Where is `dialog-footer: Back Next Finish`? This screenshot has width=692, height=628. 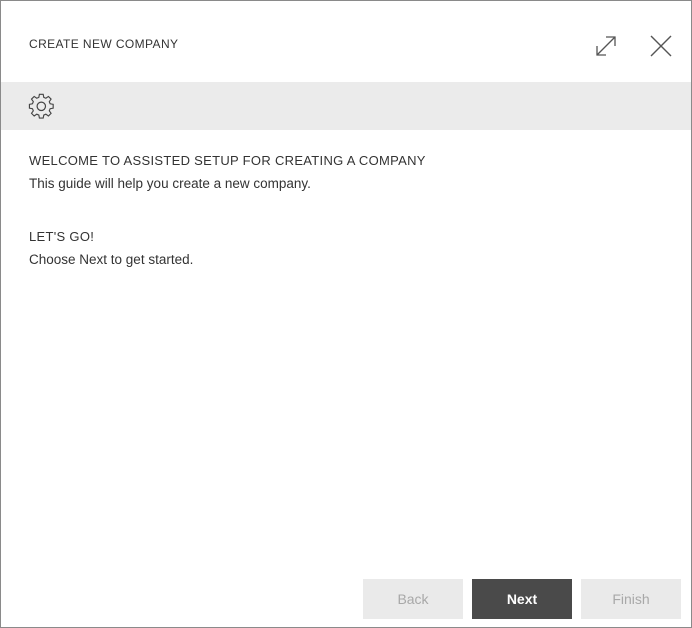 dialog-footer: Back Next Finish is located at coordinates (346, 599).